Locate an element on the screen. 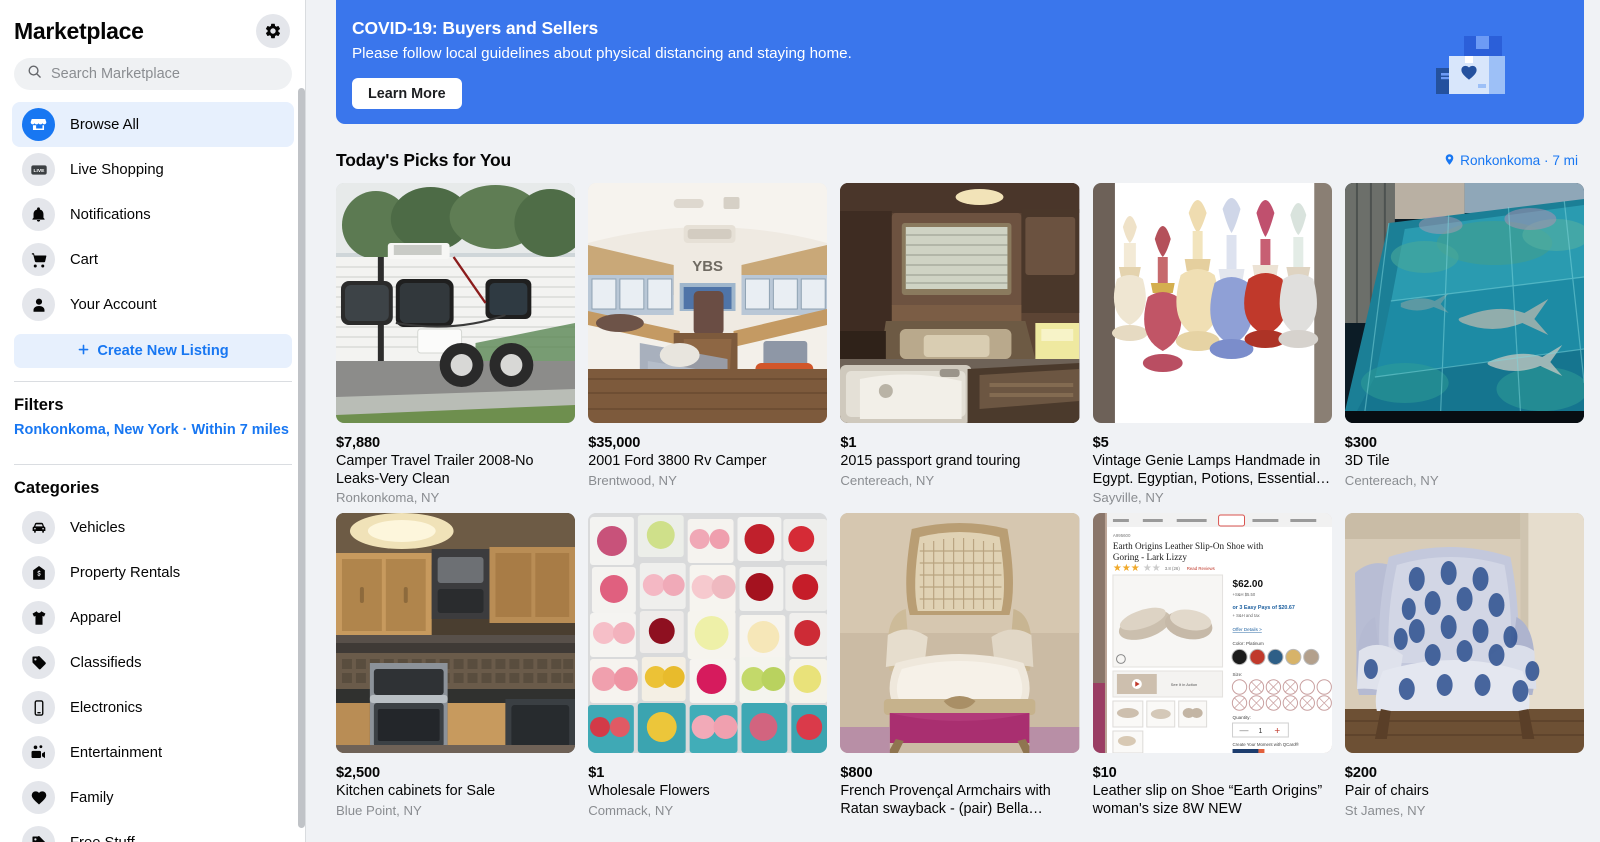 This screenshot has width=1600, height=842. sidebar-item-label: Cart is located at coordinates (84, 259).